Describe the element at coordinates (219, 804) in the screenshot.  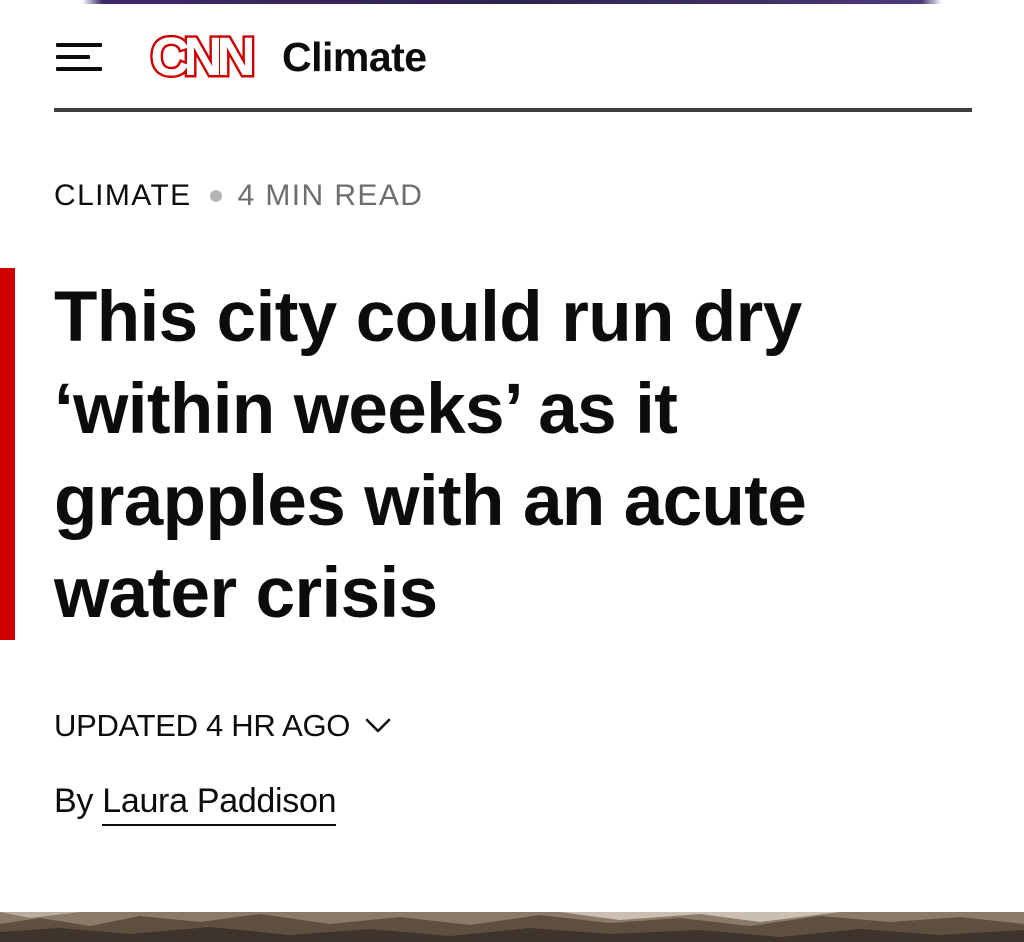
I see `author-link: Laura Paddison` at that location.